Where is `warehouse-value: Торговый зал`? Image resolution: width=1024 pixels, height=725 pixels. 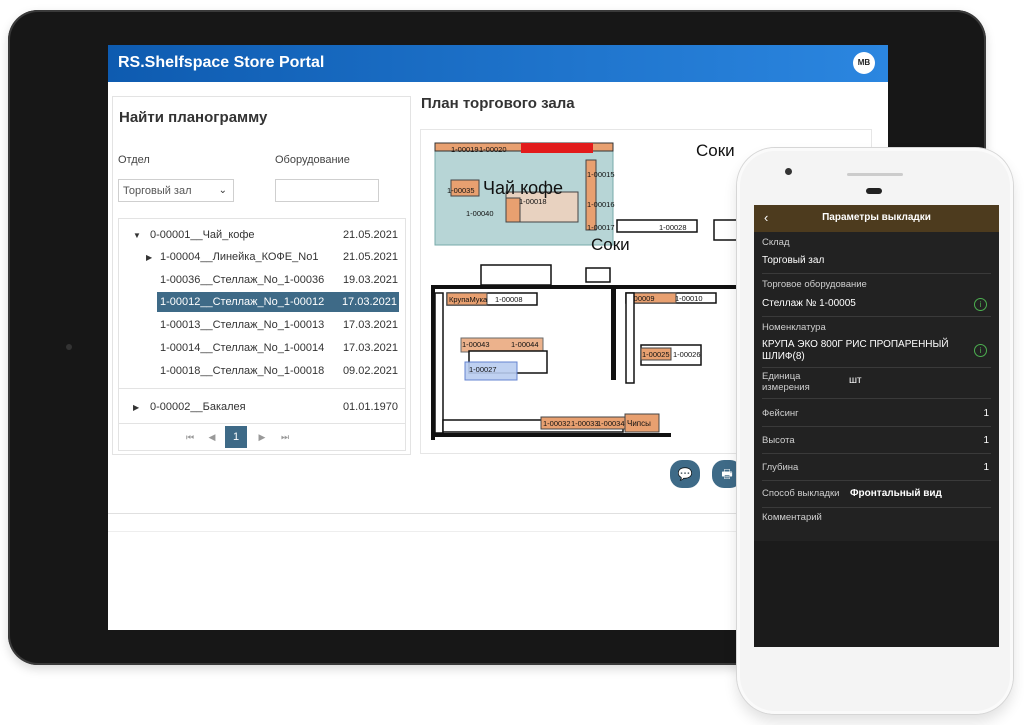 warehouse-value: Торговый зал is located at coordinates (793, 260).